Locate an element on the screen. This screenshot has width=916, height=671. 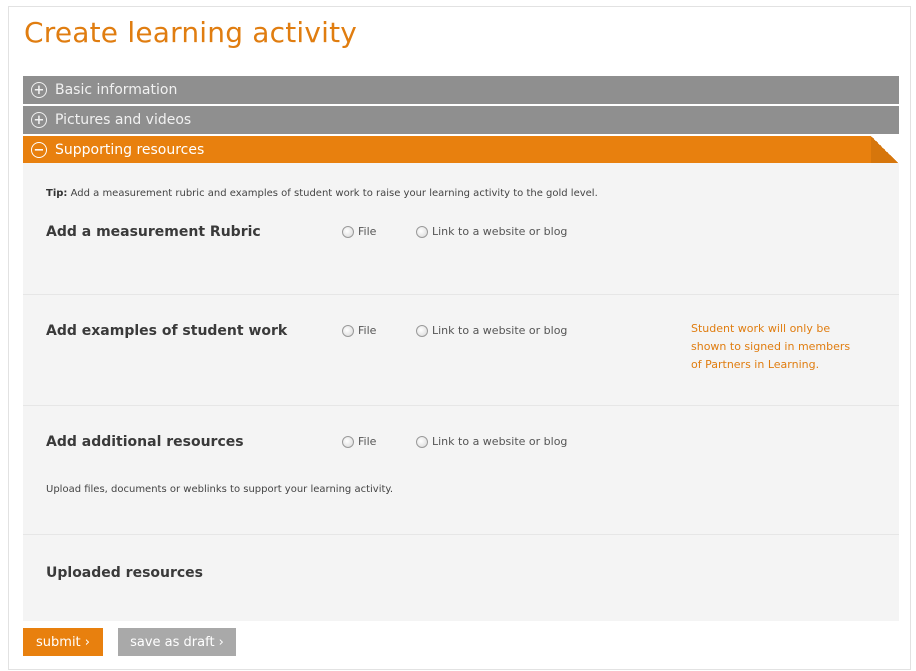
accordion-basic-information: + Basic information is located at coordinates (461, 90).